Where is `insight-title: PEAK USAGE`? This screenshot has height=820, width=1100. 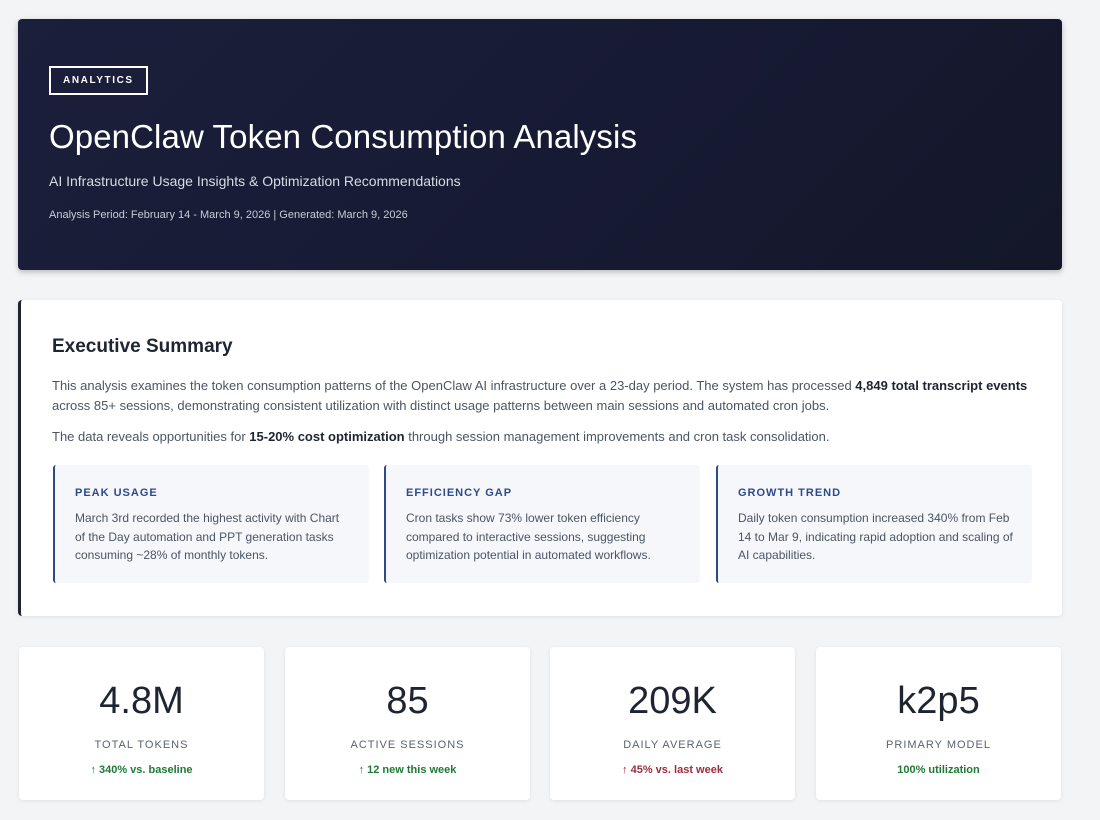 insight-title: PEAK USAGE is located at coordinates (116, 493).